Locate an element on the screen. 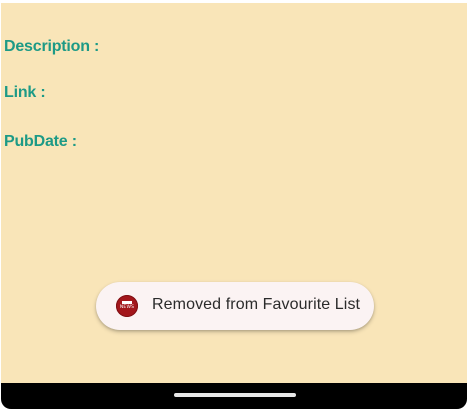  home-indicator is located at coordinates (235, 395).